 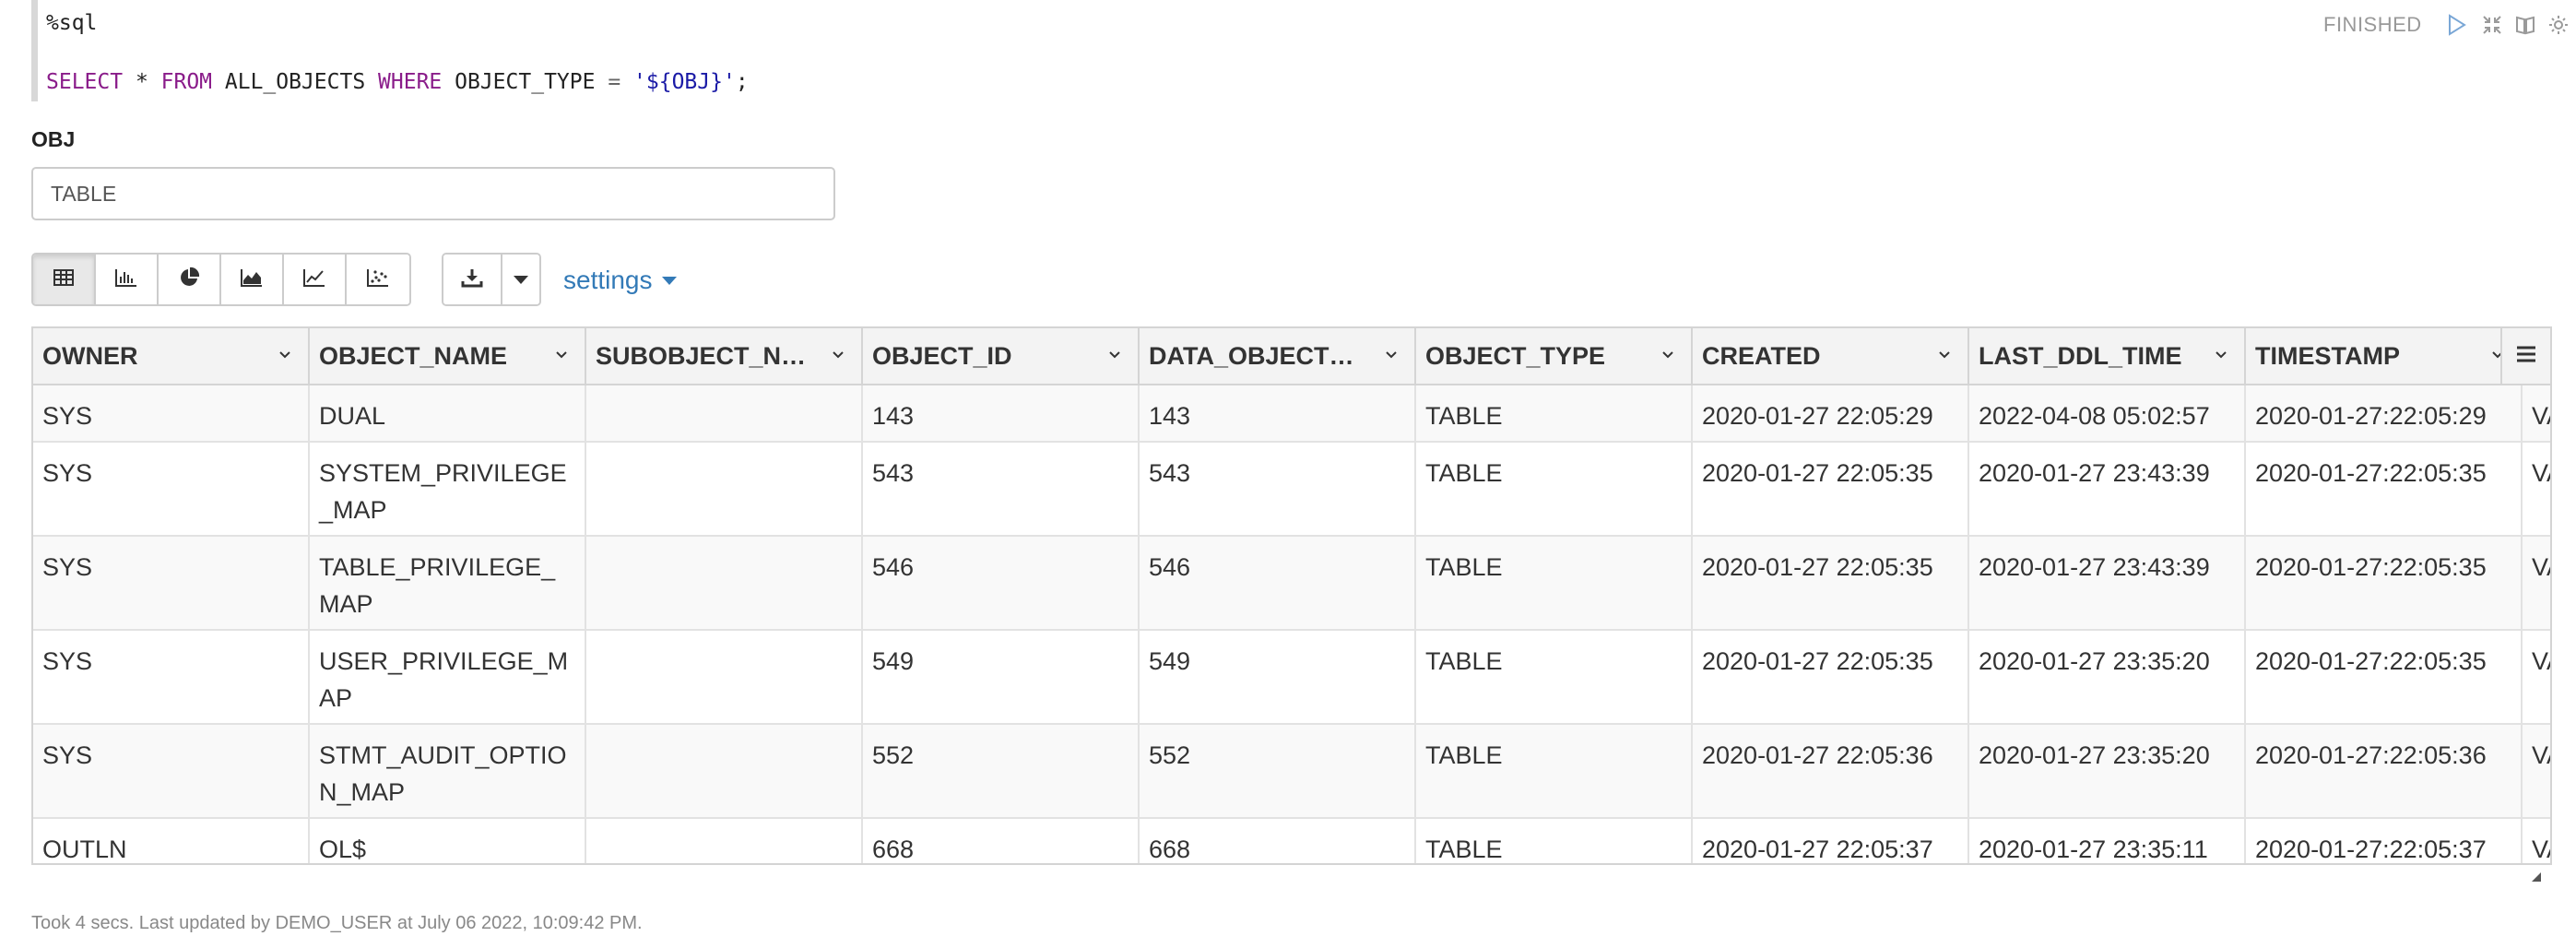 What do you see at coordinates (2457, 25) in the screenshot?
I see `run-icon` at bounding box center [2457, 25].